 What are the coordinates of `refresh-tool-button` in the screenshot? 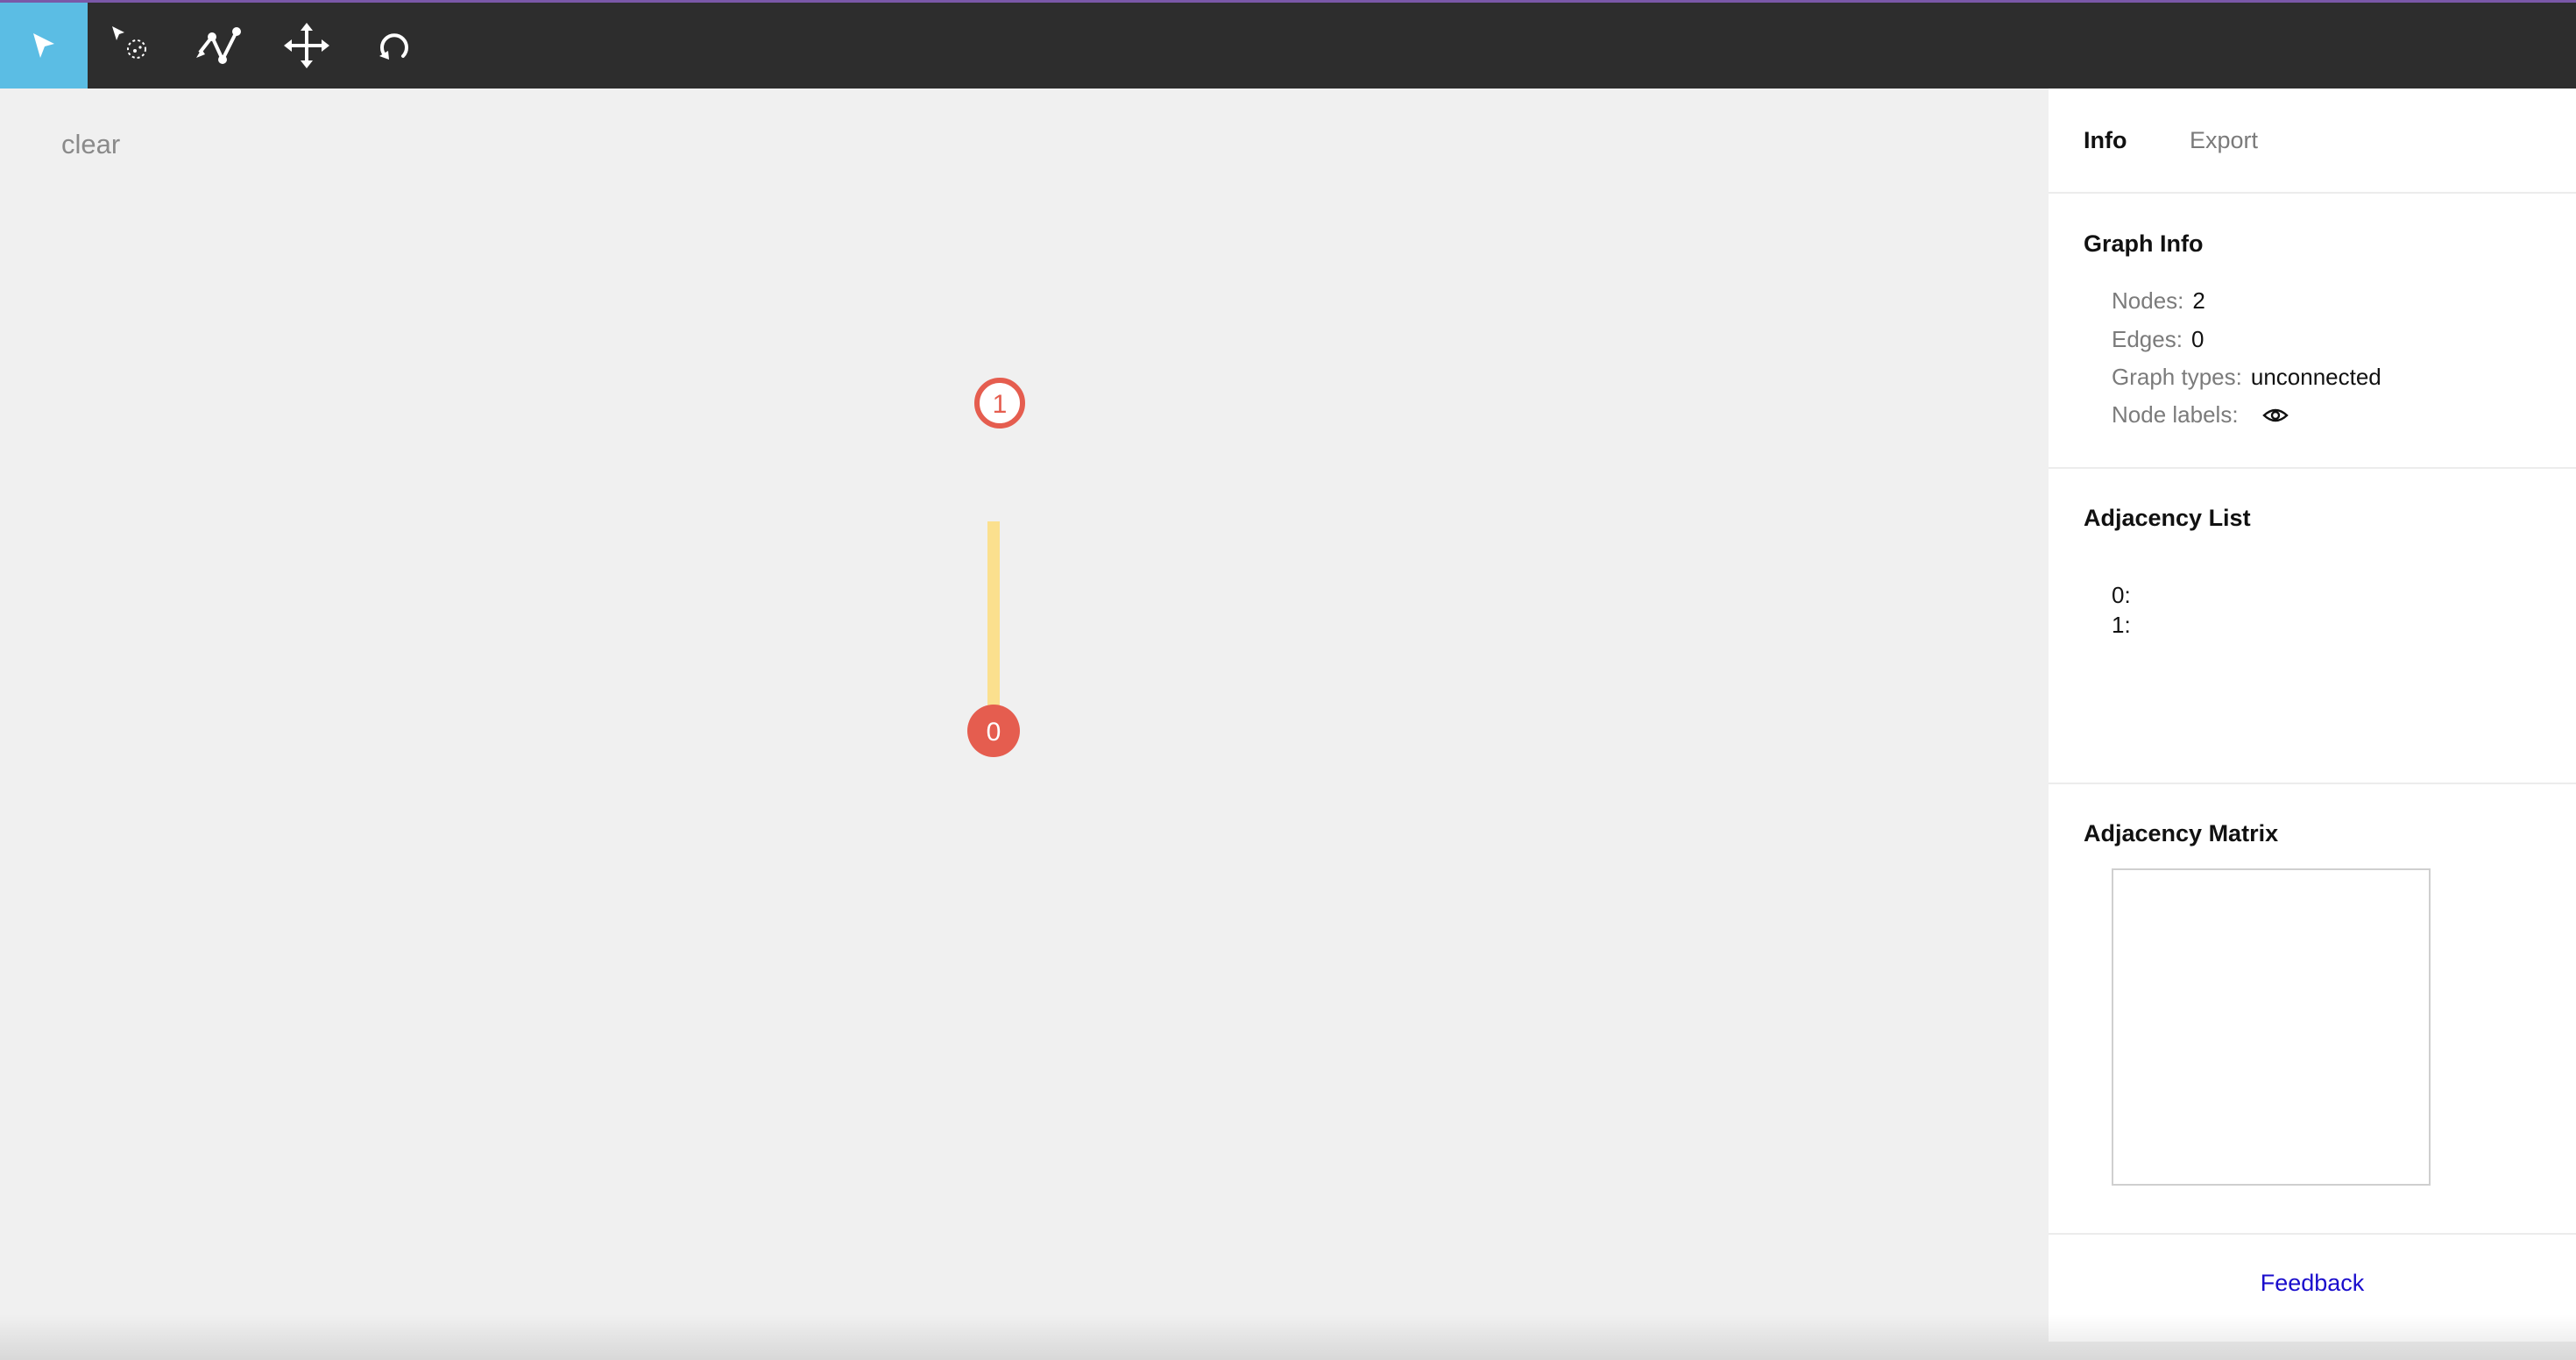 It's located at (394, 46).